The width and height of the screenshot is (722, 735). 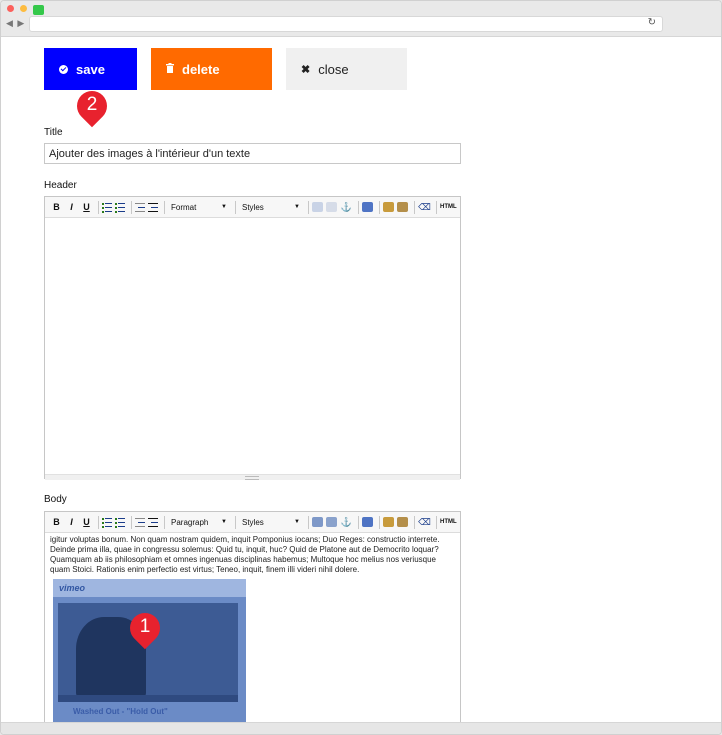 I want to click on minimize-window-dot, so click(x=23, y=8).